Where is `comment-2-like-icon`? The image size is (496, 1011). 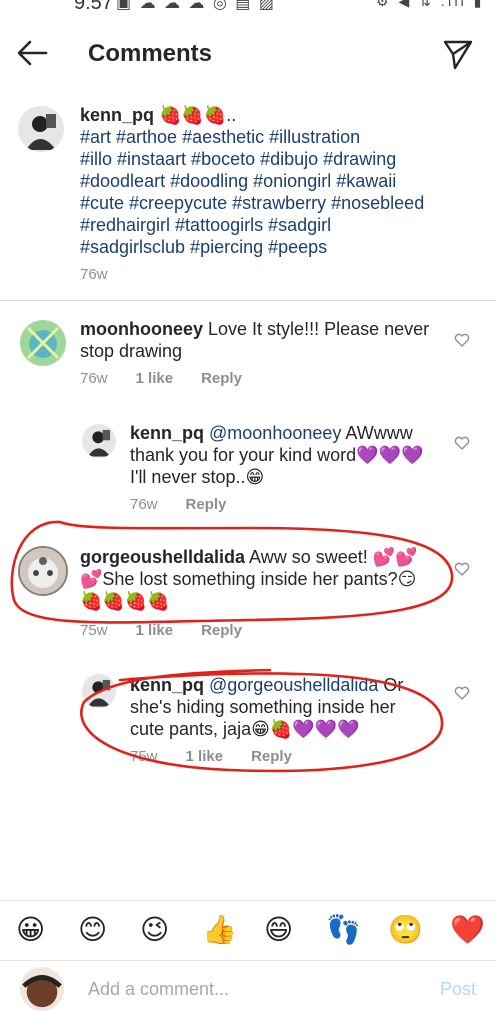
comment-2-like-icon is located at coordinates (462, 569).